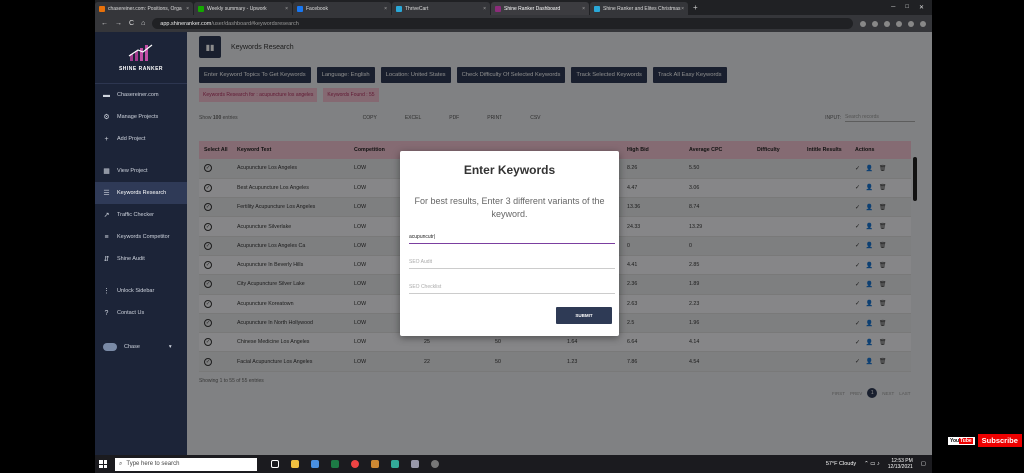 This screenshot has width=1024, height=473. What do you see at coordinates (132, 171) in the screenshot?
I see `sidebar-item-label: View Project` at bounding box center [132, 171].